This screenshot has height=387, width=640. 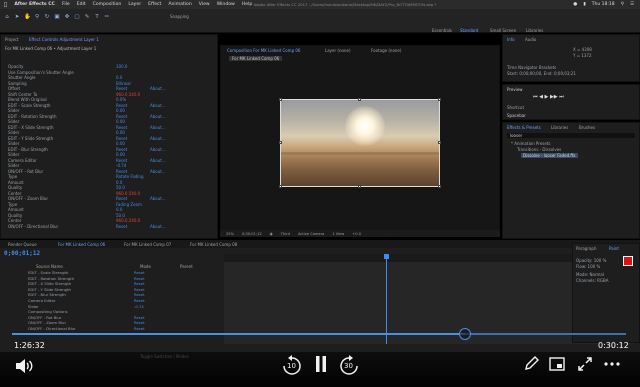 What do you see at coordinates (52, 328) in the screenshot?
I see `timeline-layer-name: ON/OFF - Directional Blur` at bounding box center [52, 328].